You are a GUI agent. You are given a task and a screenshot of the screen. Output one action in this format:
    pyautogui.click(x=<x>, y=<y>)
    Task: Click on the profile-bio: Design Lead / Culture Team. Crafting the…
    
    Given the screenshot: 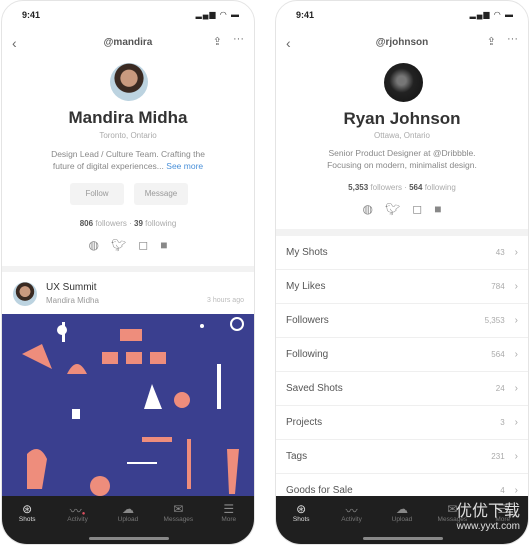 What is the action you would take?
    pyautogui.click(x=128, y=160)
    